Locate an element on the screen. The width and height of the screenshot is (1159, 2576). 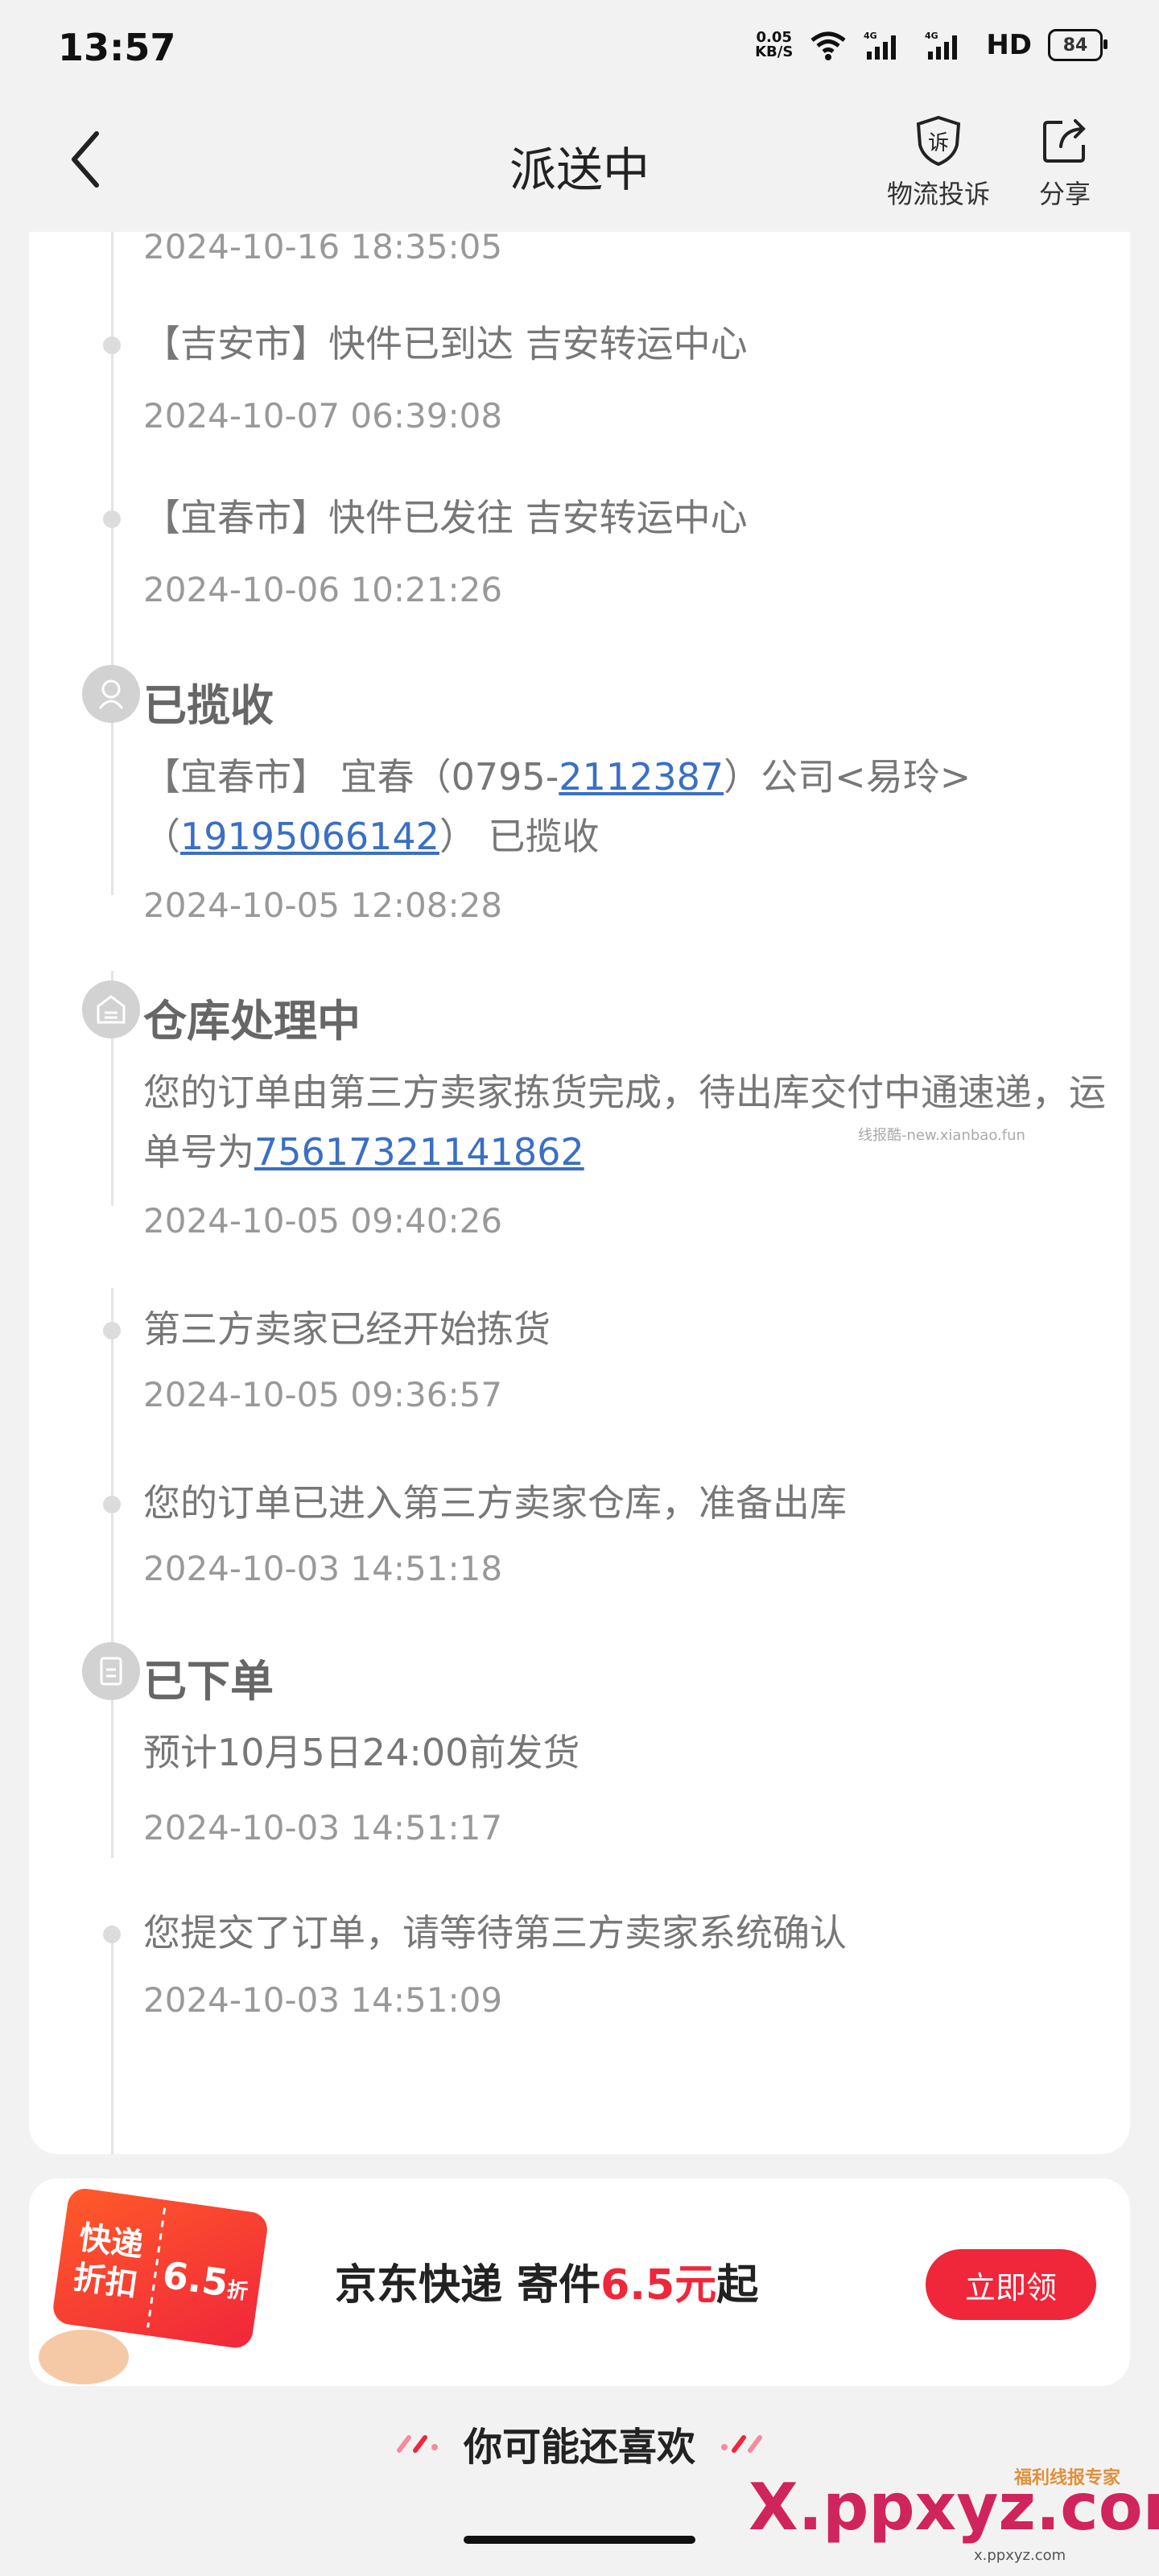
courier-node-icon is located at coordinates (111, 694).